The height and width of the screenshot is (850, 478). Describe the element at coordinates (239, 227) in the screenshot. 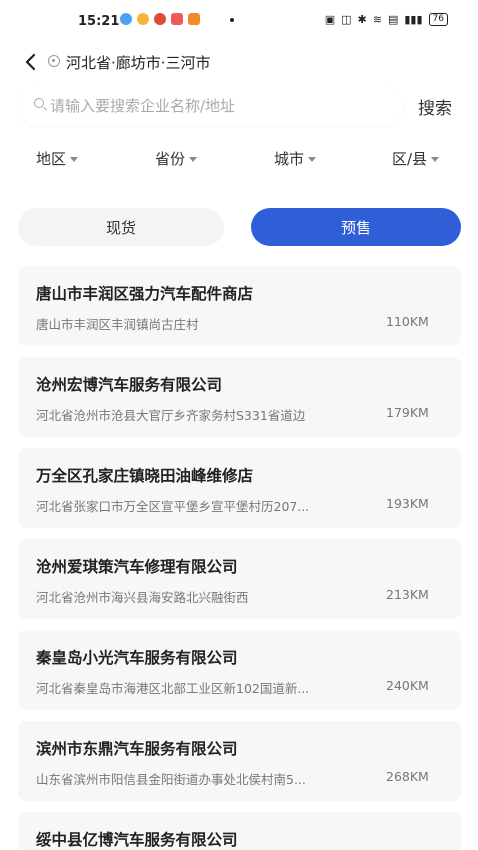

I see `stock-type-toggle: 现货 预售` at that location.